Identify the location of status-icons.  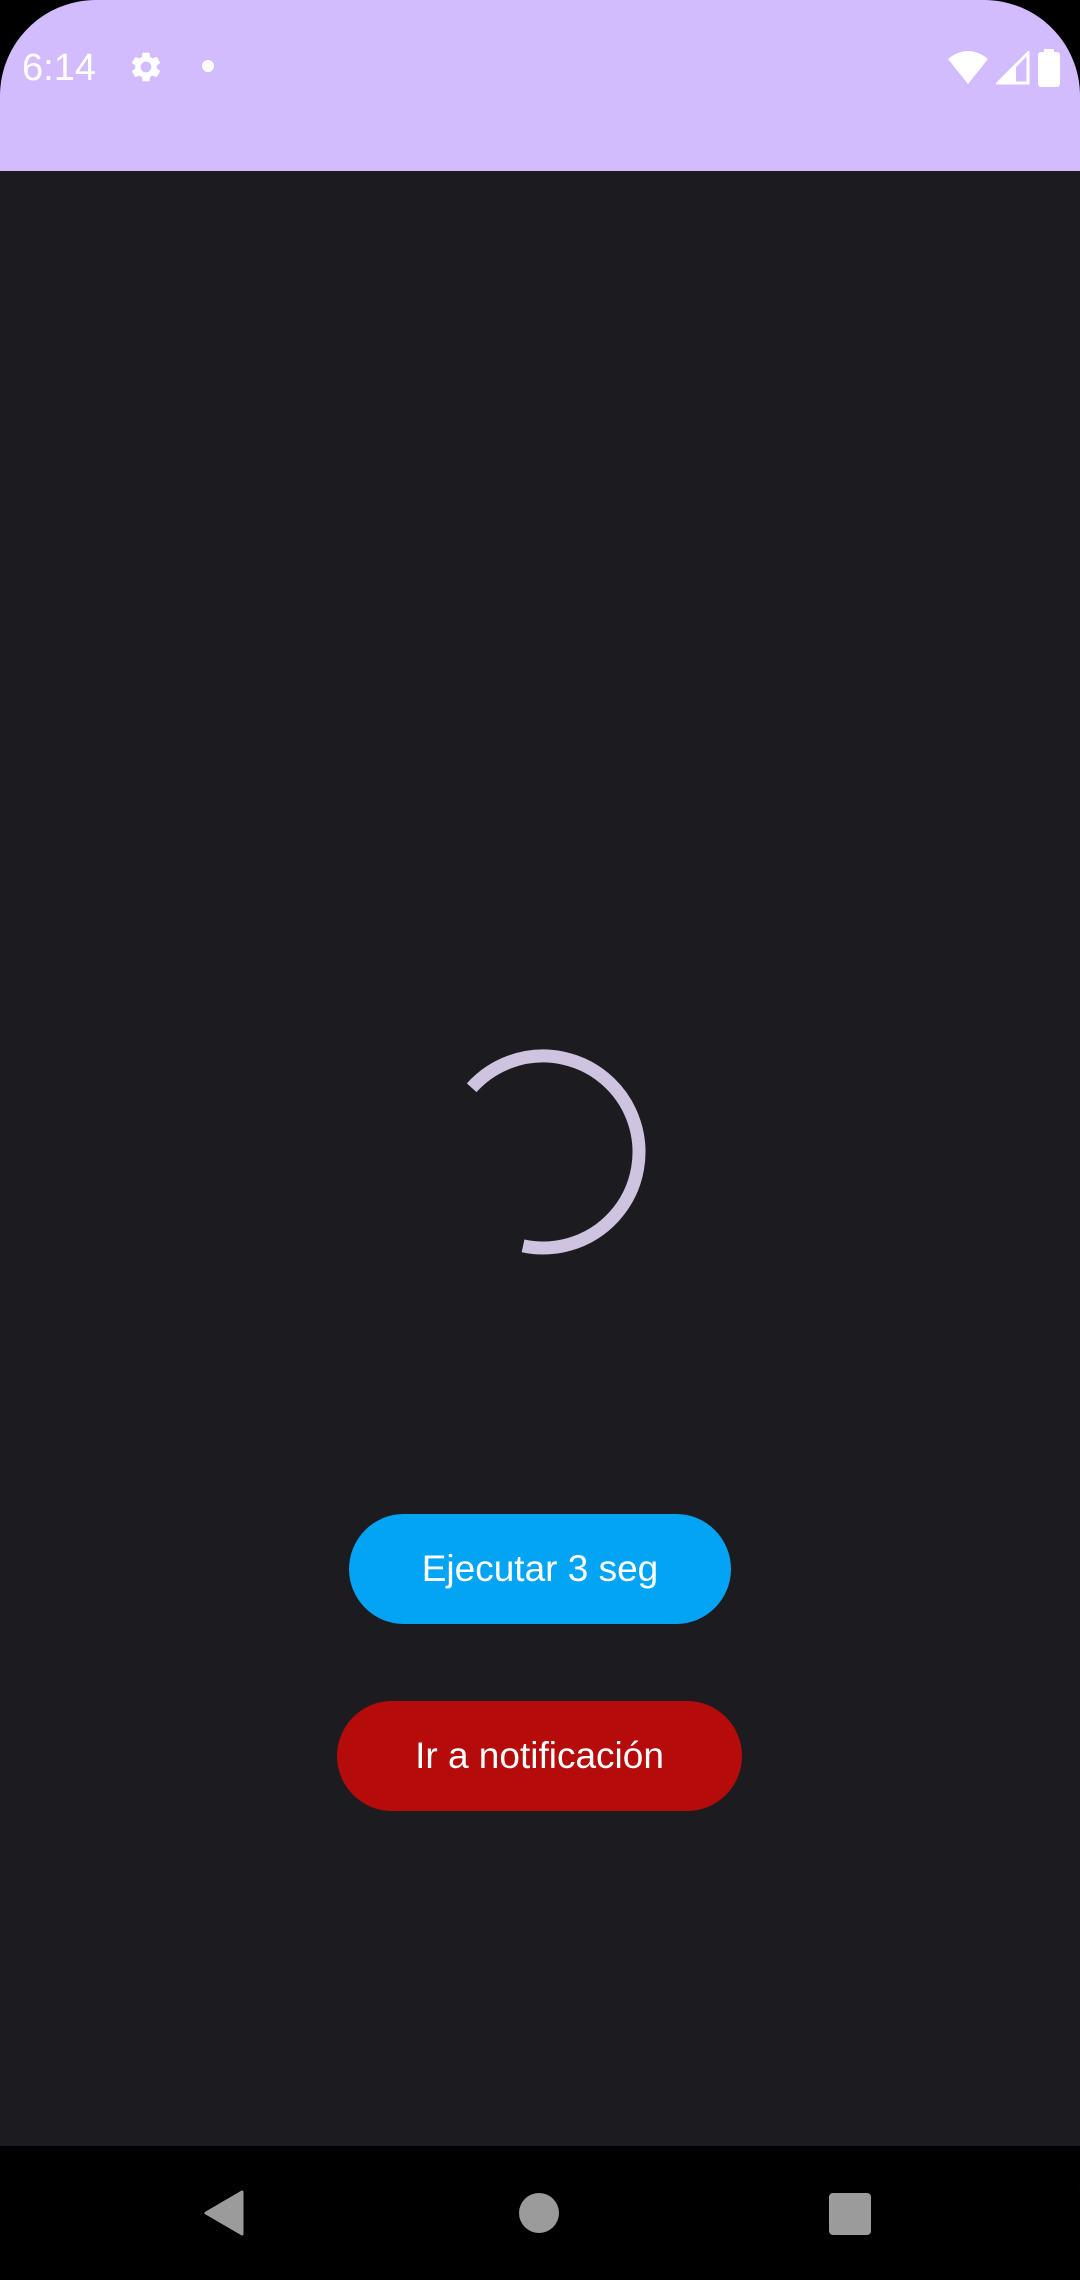
(1004, 68).